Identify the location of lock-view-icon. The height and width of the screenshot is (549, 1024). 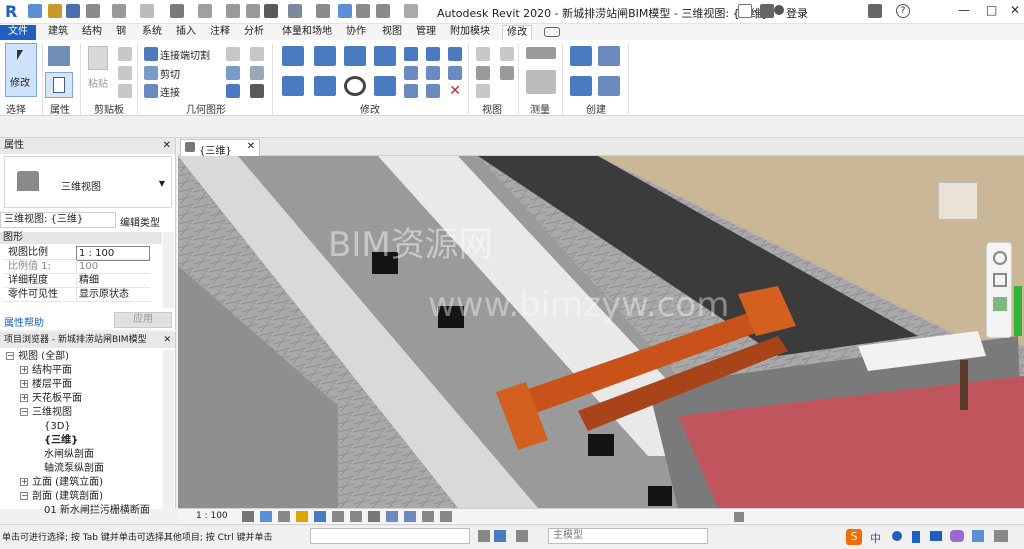
(374, 516).